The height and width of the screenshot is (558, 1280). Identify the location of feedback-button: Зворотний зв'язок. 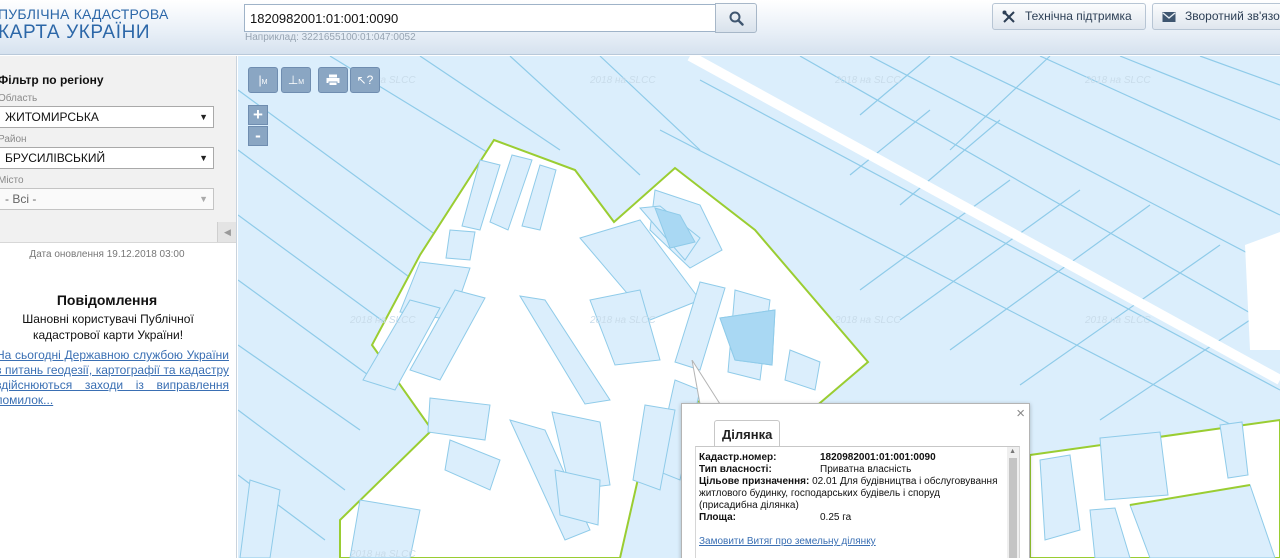
(1216, 16).